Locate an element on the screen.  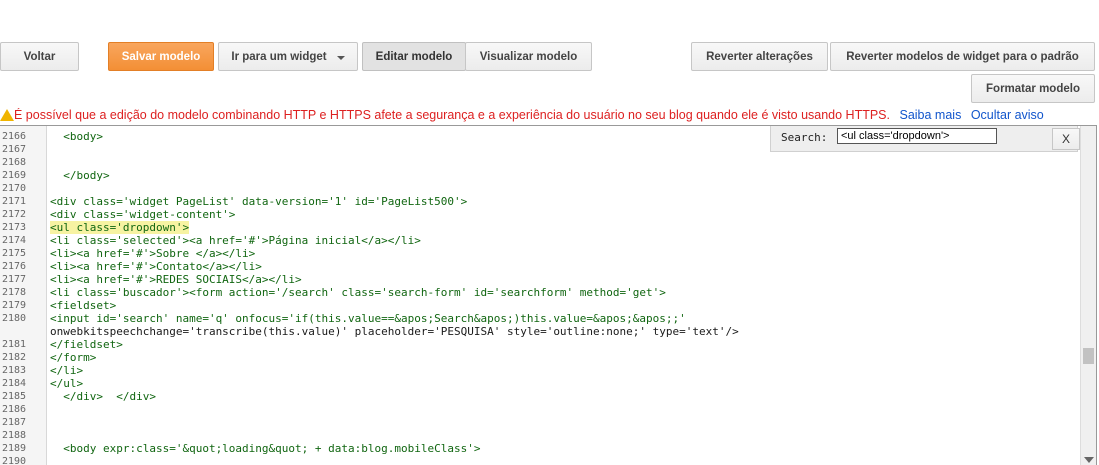
code-line: </ul> is located at coordinates (67, 383).